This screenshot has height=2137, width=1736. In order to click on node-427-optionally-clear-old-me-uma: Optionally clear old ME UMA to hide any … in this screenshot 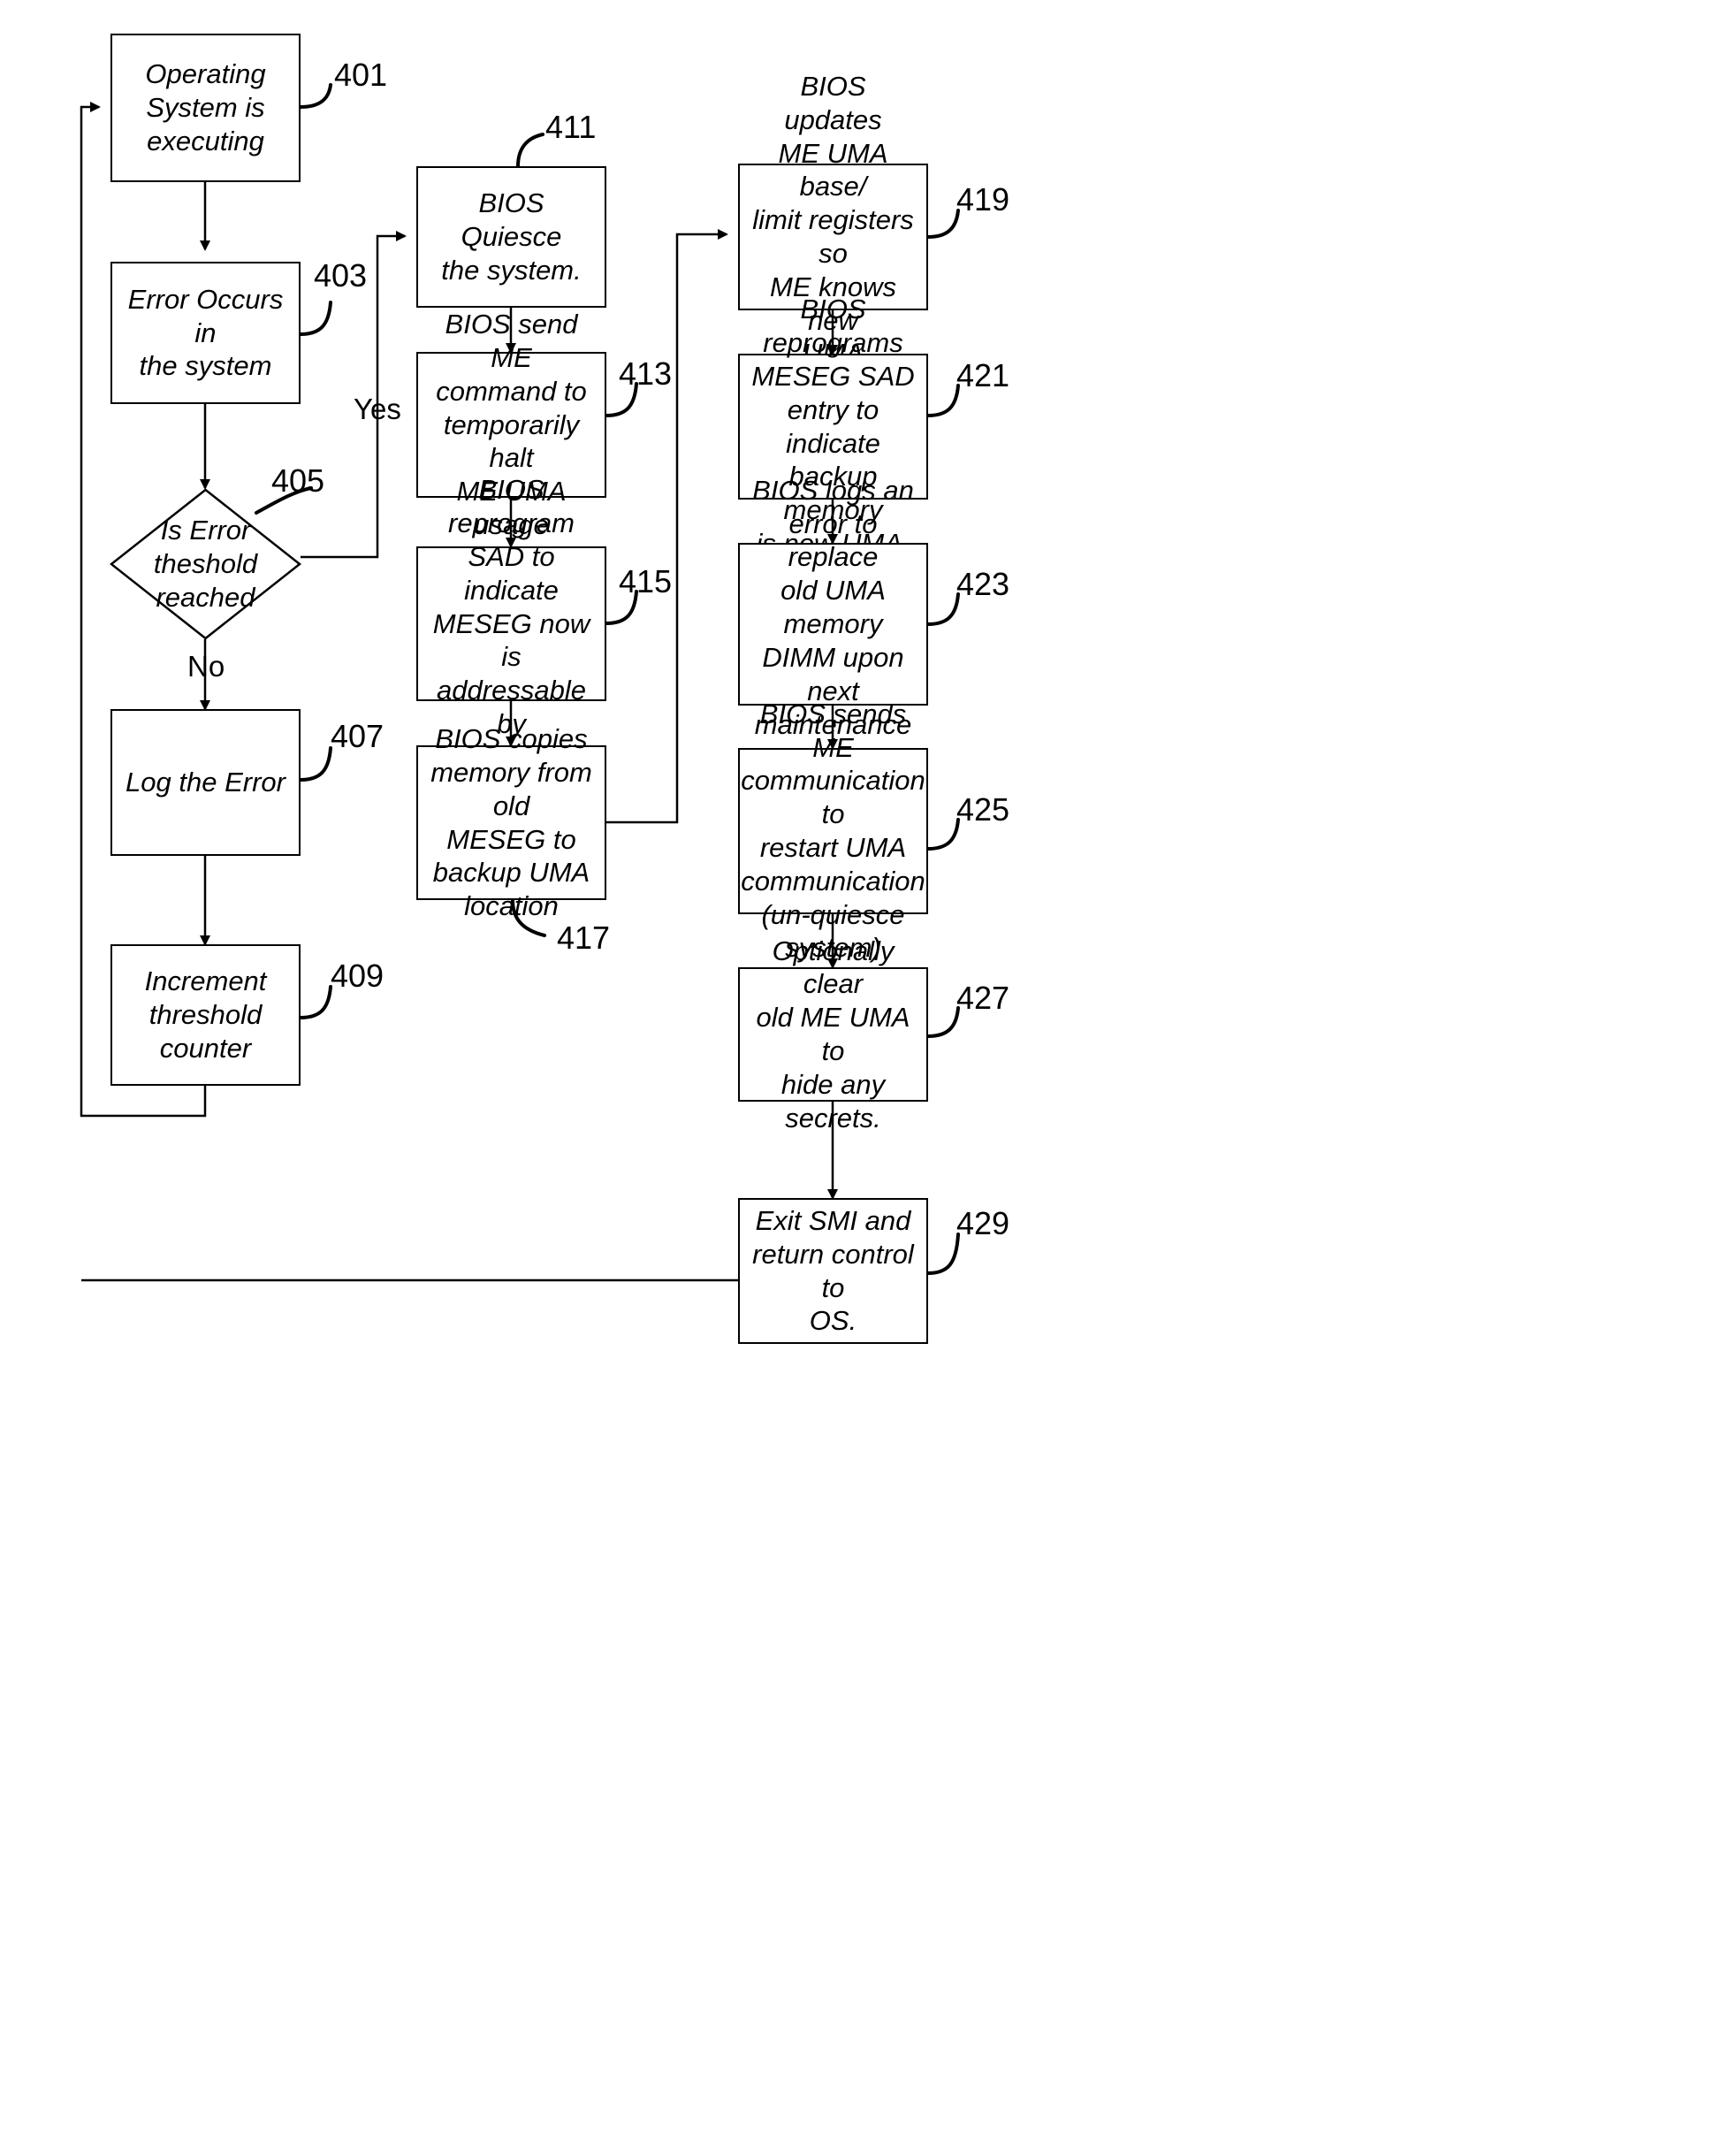, I will do `click(833, 1034)`.